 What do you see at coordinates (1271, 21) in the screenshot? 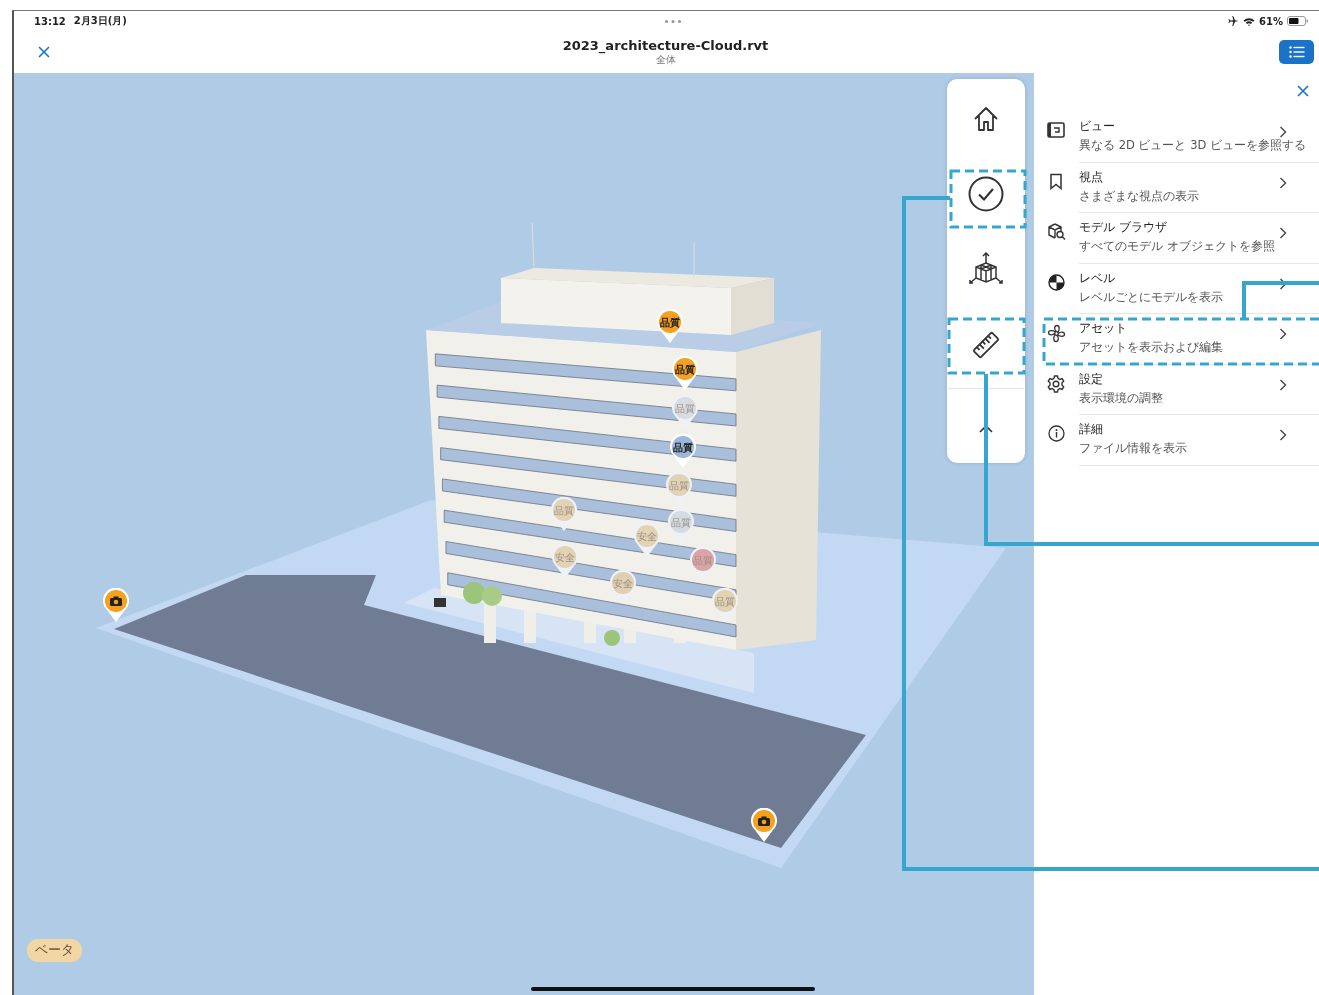
I see `battery-percent: 61%` at bounding box center [1271, 21].